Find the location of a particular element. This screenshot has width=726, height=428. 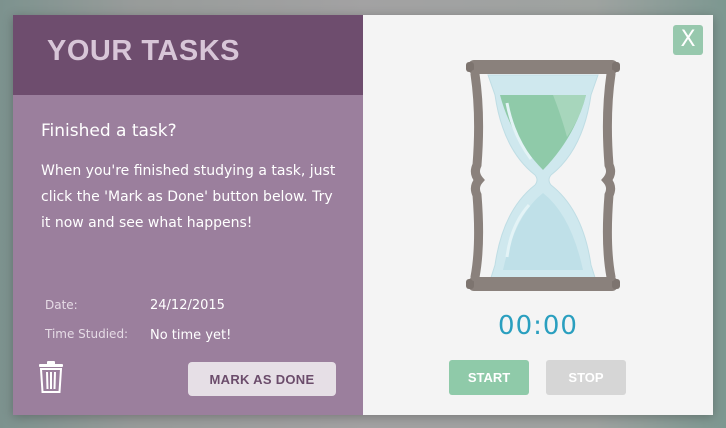

hourglass-icon is located at coordinates (543, 180).